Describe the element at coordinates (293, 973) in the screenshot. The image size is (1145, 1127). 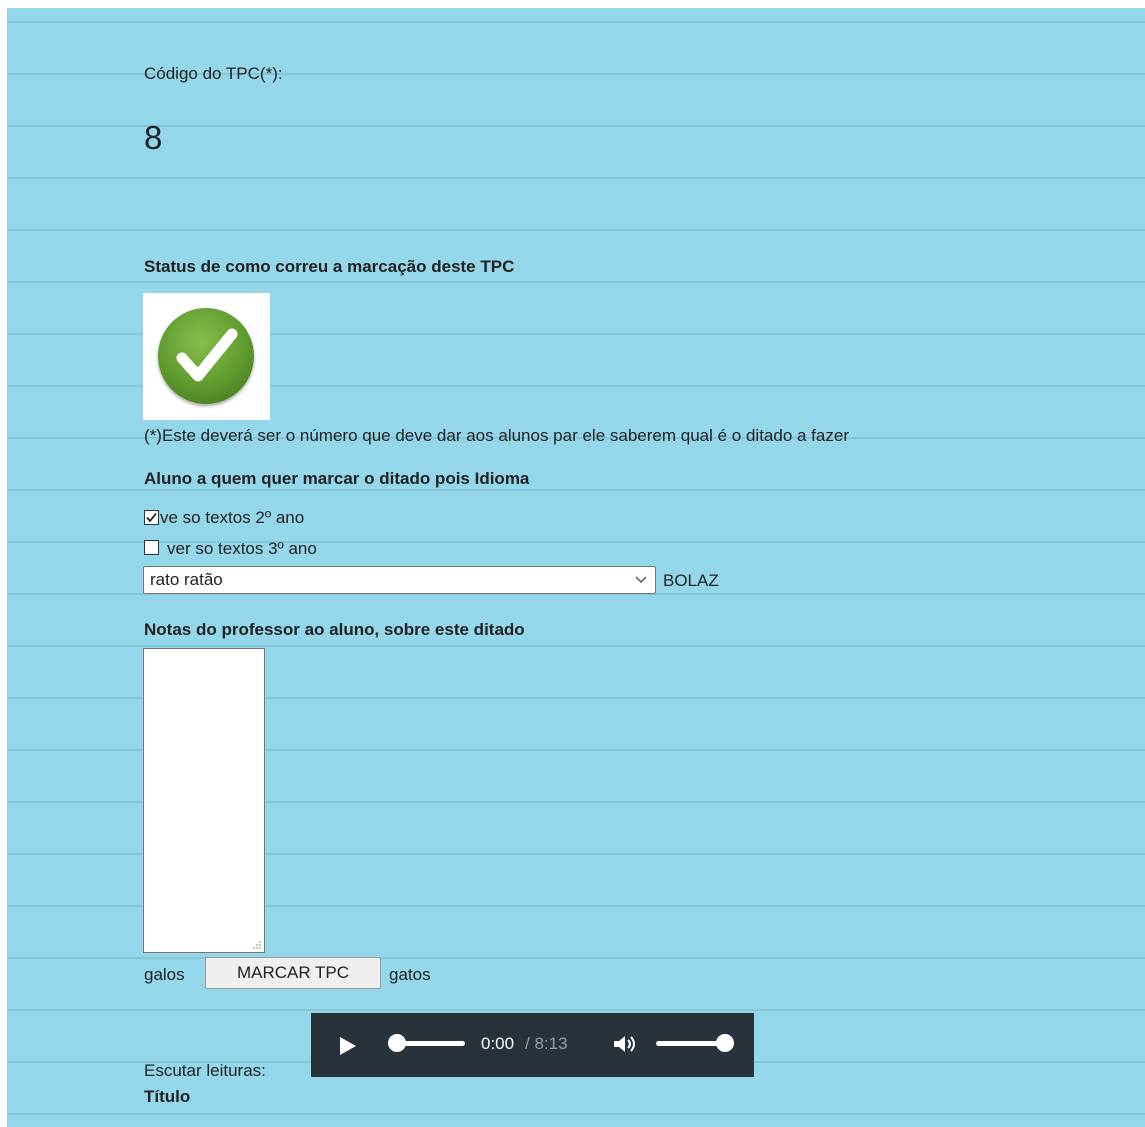
I see `marcar-tpc-button: MARCAR TPC` at that location.